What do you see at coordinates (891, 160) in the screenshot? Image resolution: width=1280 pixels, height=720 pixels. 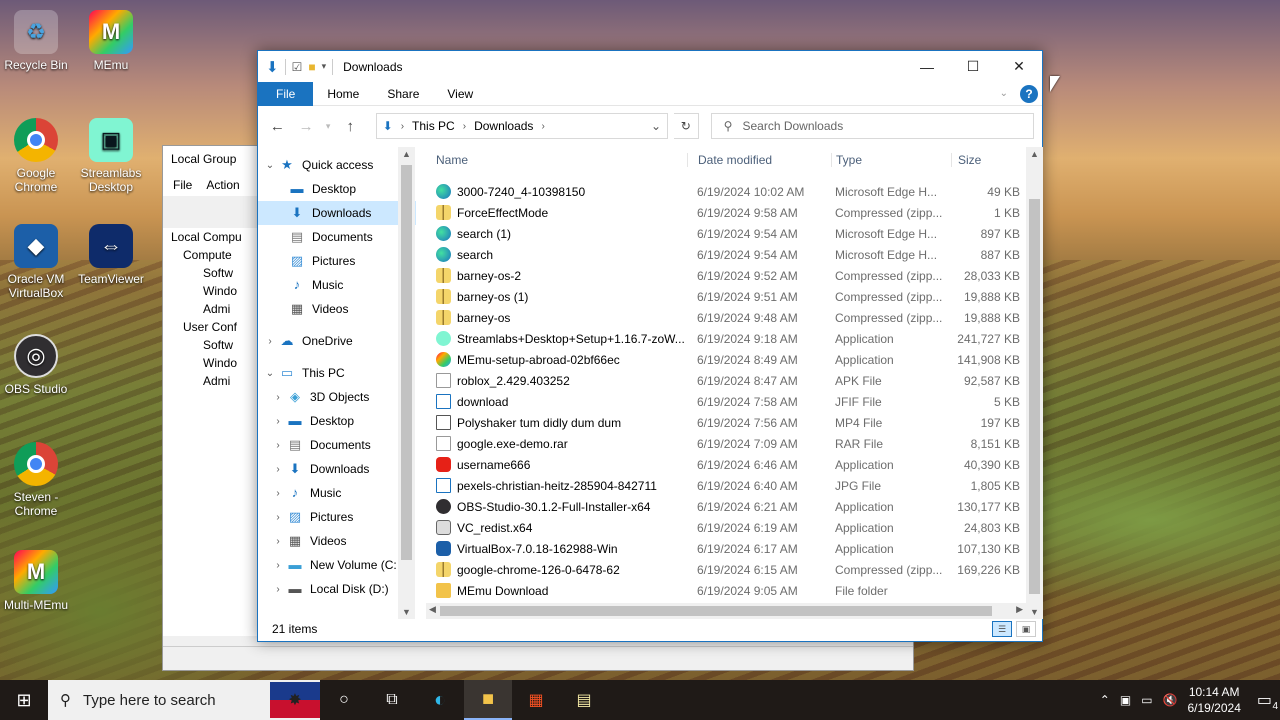 I see `column-header-type: Type` at bounding box center [891, 160].